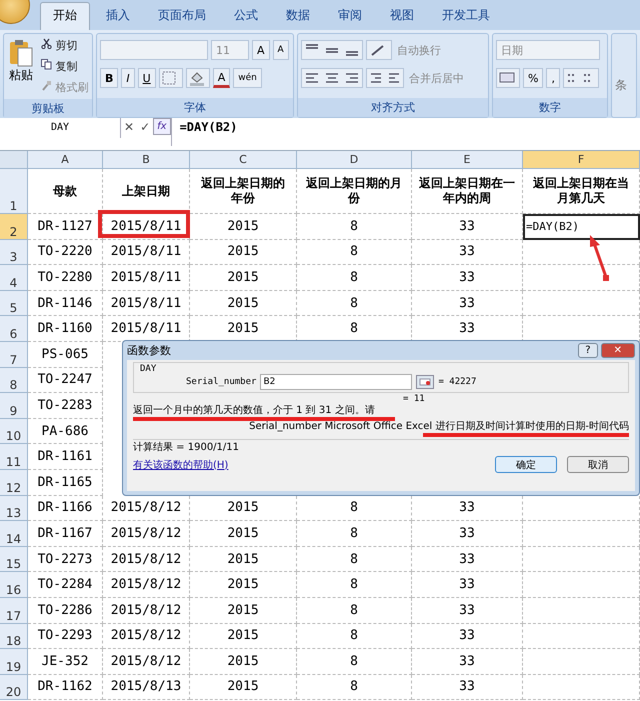 The image size is (640, 701). What do you see at coordinates (14, 534) in the screenshot?
I see `row-header: 14` at bounding box center [14, 534].